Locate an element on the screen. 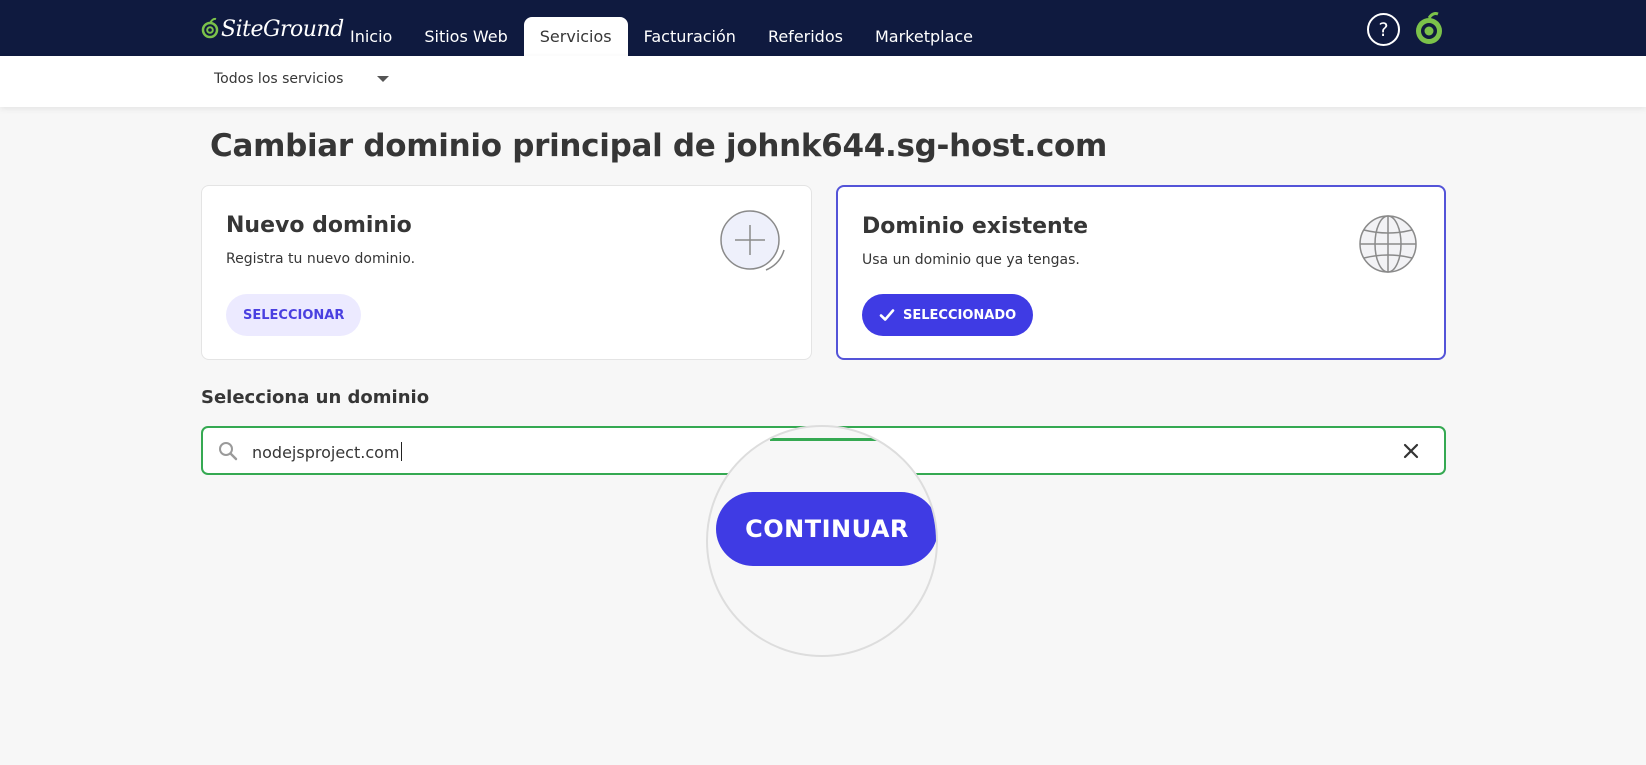 The width and height of the screenshot is (1646, 765). new-domain-title: Nuevo dominio is located at coordinates (319, 225).